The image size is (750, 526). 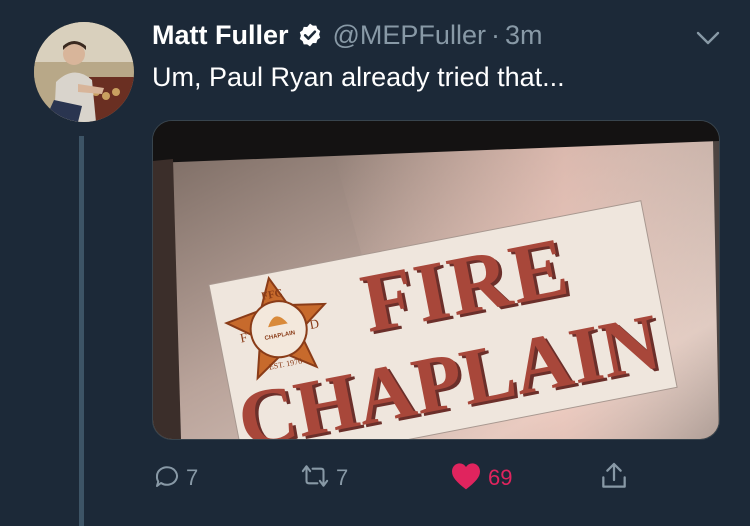 I want to click on avatar-photo, so click(x=84, y=72).